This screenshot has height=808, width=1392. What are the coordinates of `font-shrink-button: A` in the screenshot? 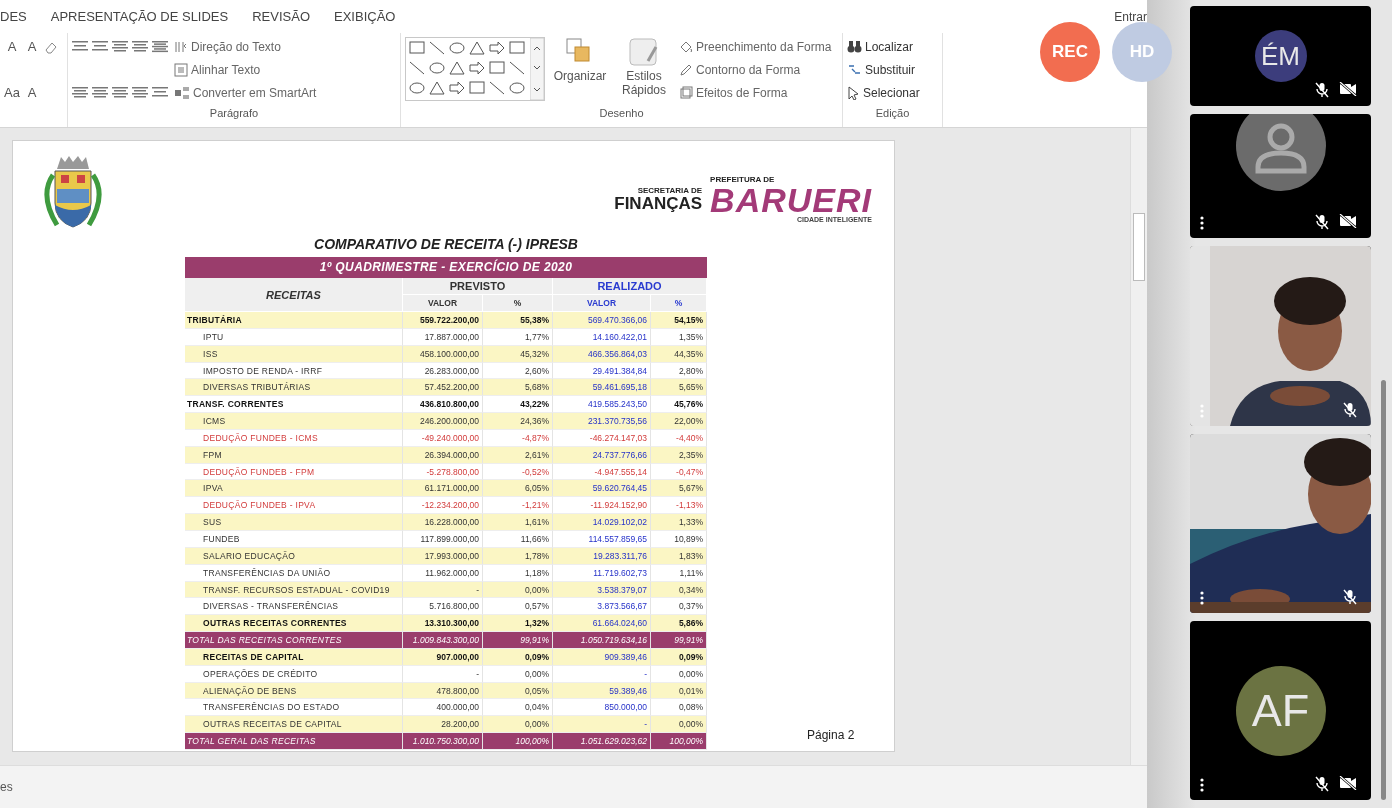 It's located at (32, 46).